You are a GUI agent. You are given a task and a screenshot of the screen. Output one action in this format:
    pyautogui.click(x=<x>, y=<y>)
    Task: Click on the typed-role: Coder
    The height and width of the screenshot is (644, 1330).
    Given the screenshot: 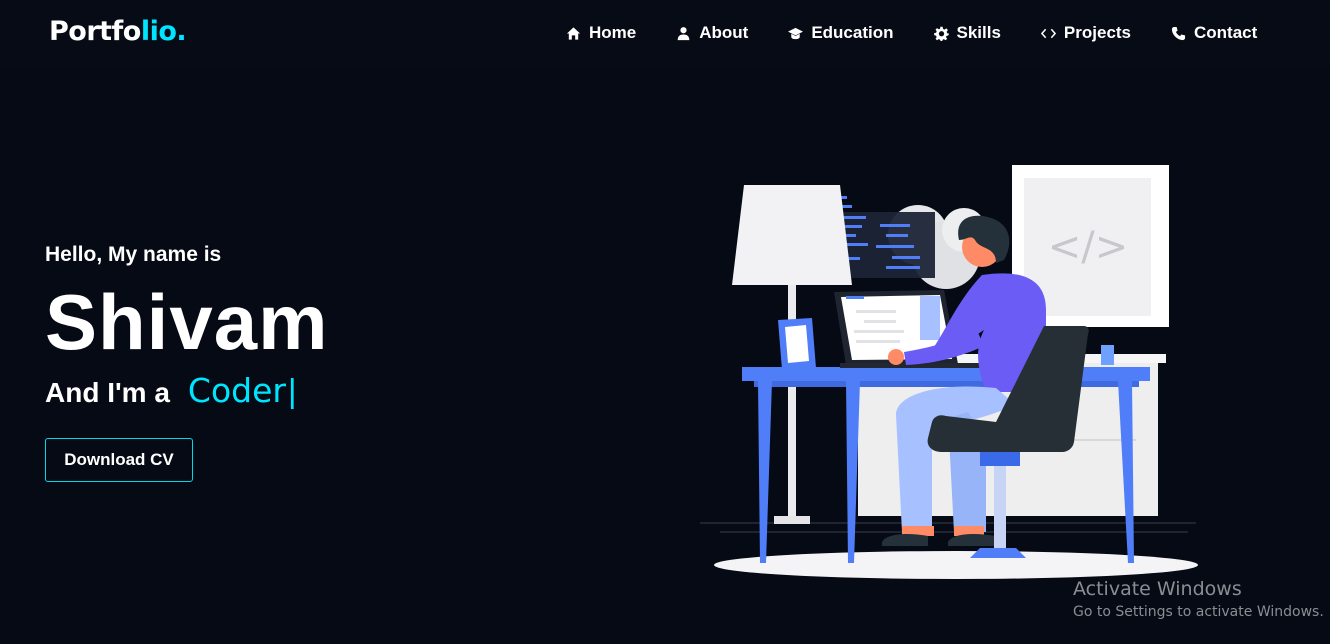 What is the action you would take?
    pyautogui.click(x=236, y=390)
    